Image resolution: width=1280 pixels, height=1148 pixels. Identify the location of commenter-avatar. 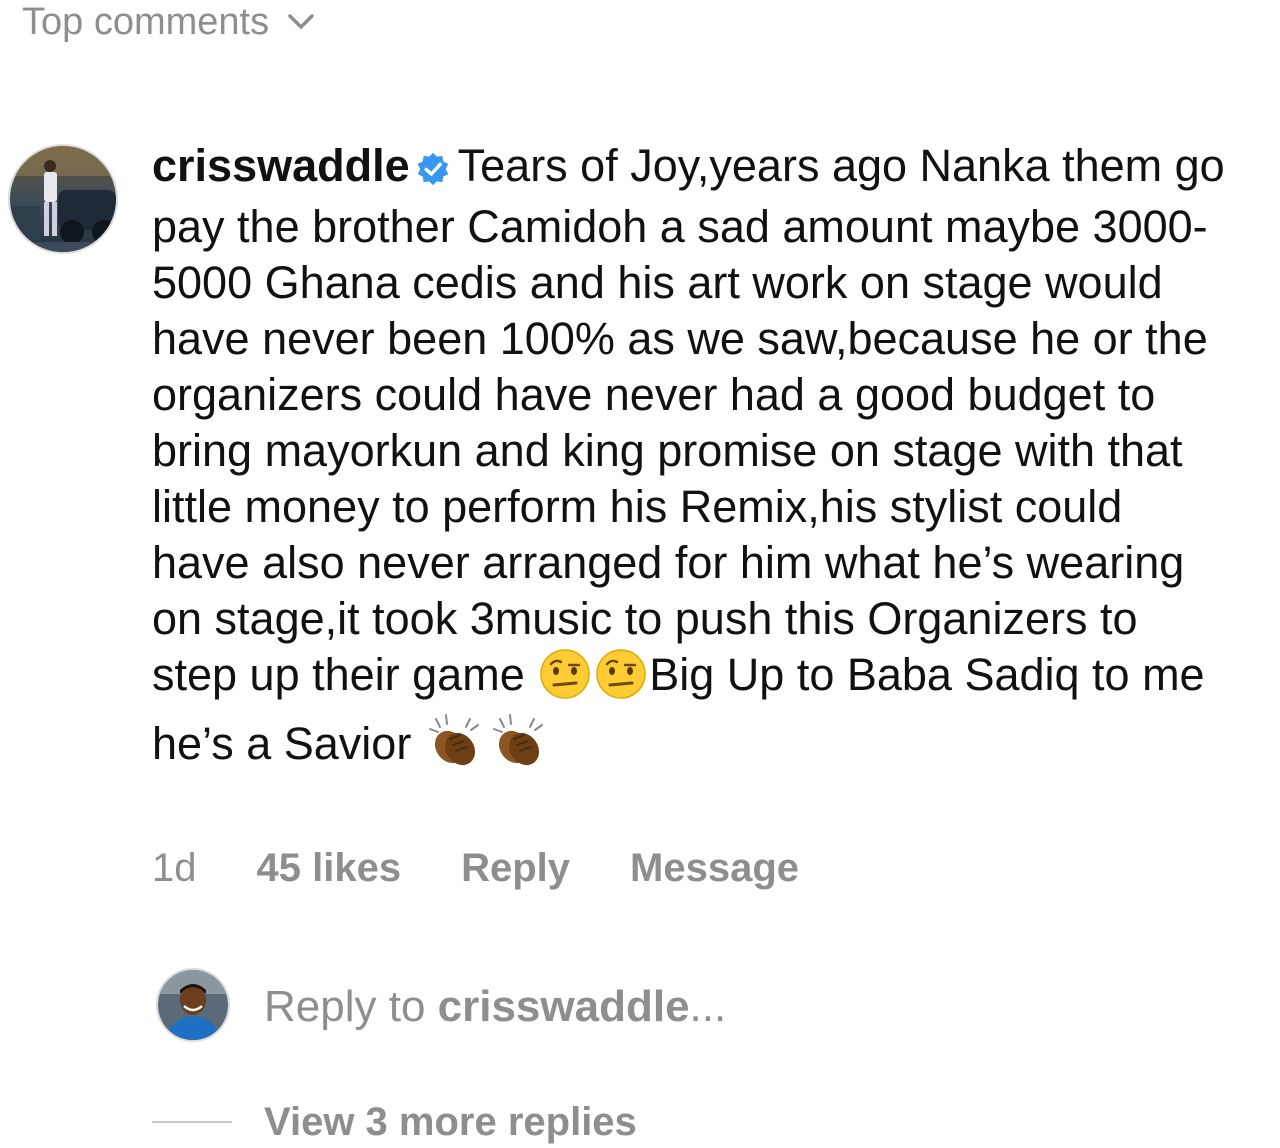
(63, 199).